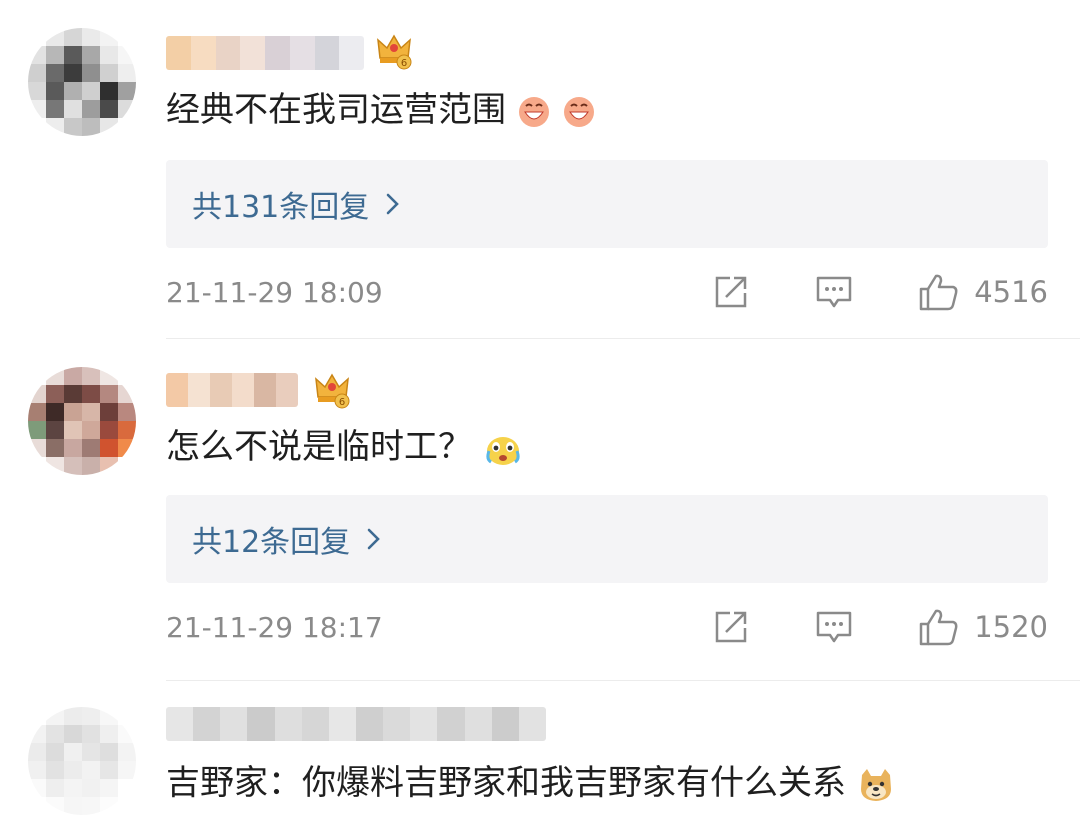  Describe the element at coordinates (530, 783) in the screenshot. I see `comment-text: 吉野家：你爆料吉野家和我吉野家有什么关系` at that location.